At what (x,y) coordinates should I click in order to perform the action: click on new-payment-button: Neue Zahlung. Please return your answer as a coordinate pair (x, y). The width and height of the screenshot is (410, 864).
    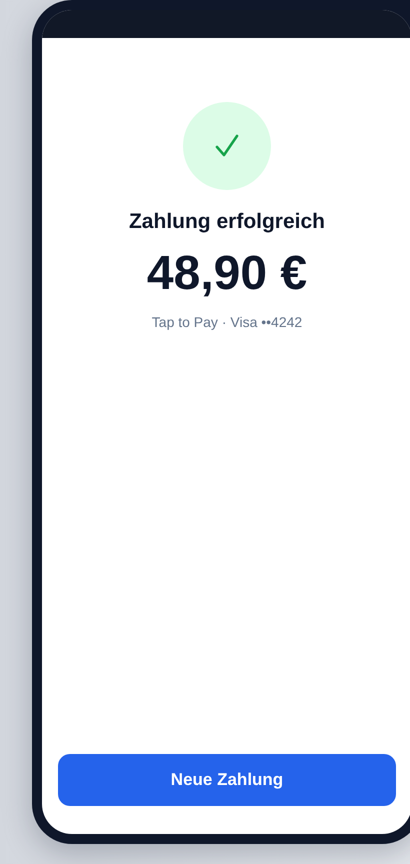
    Looking at the image, I should click on (227, 780).